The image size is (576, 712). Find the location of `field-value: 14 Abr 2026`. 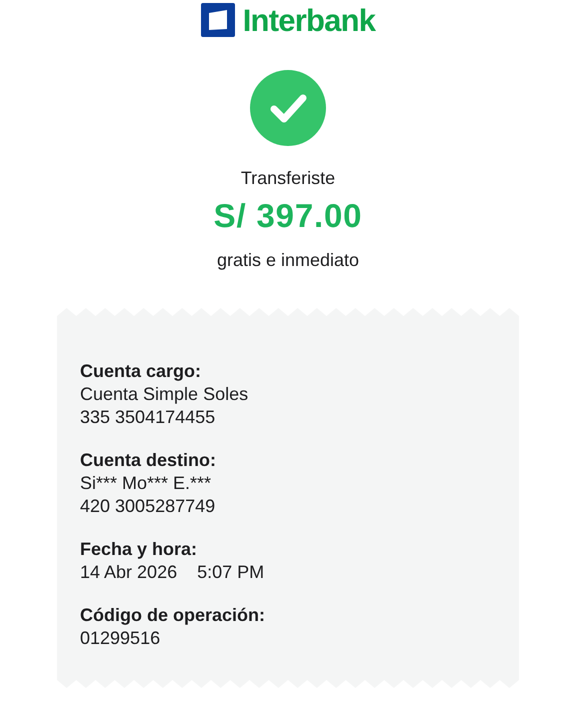

field-value: 14 Abr 2026 is located at coordinates (129, 572).